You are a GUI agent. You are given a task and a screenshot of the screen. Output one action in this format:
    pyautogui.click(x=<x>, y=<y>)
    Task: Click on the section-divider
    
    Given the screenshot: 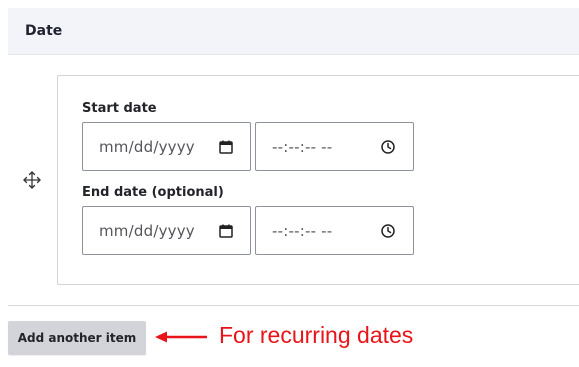 What is the action you would take?
    pyautogui.click(x=293, y=305)
    